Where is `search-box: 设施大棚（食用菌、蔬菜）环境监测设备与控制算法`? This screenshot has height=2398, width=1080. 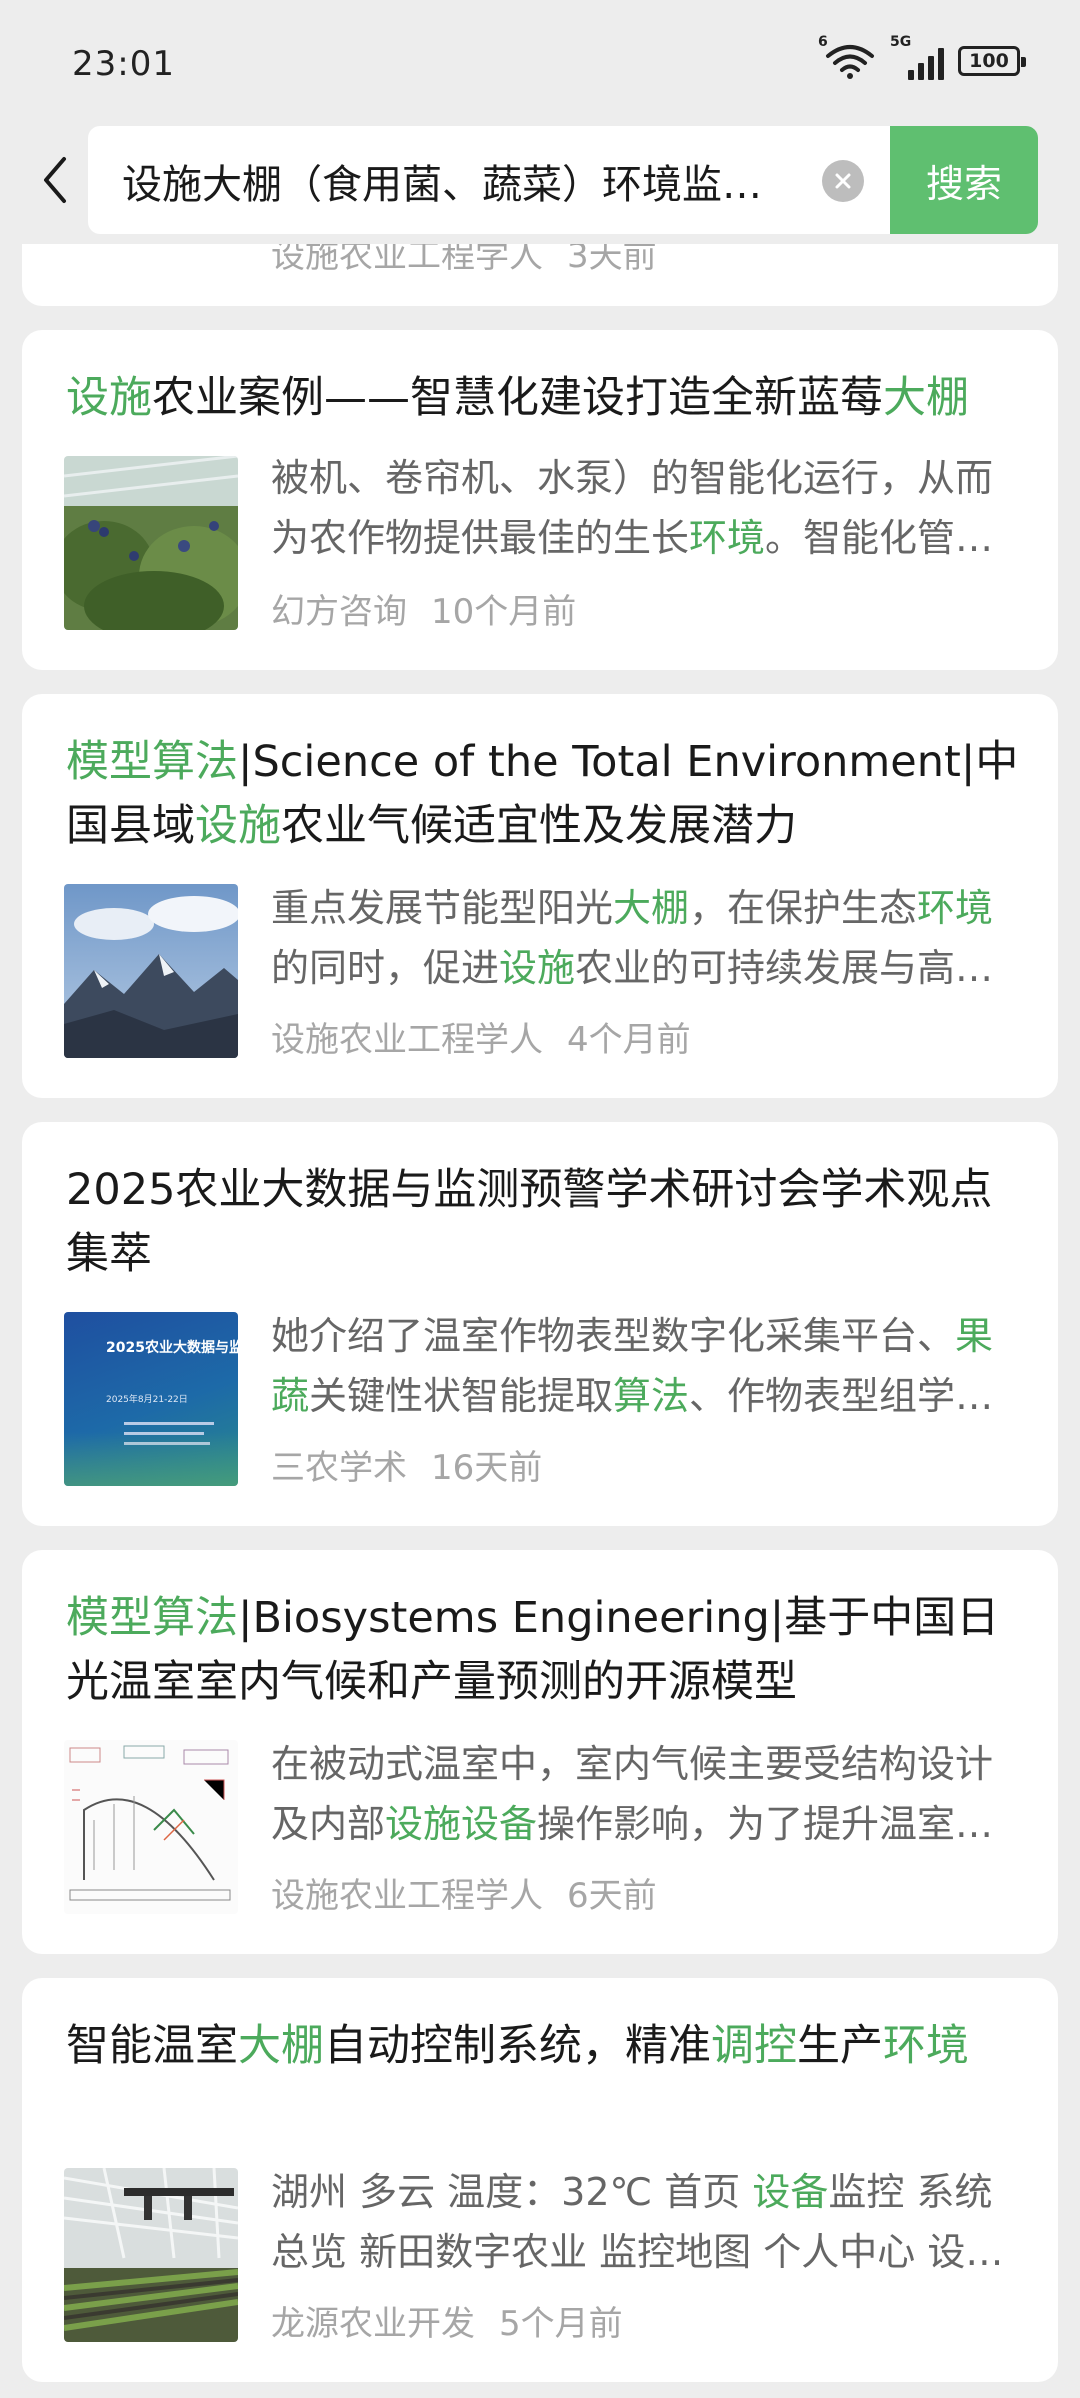 search-box: 设施大棚（食用菌、蔬菜）环境监测设备与控制算法 is located at coordinates (489, 180).